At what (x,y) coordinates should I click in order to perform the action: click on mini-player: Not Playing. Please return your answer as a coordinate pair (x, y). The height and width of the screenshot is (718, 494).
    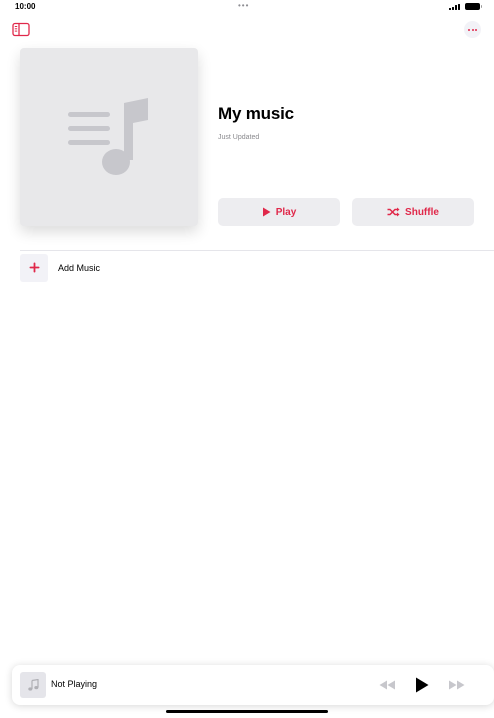
    Looking at the image, I should click on (253, 685).